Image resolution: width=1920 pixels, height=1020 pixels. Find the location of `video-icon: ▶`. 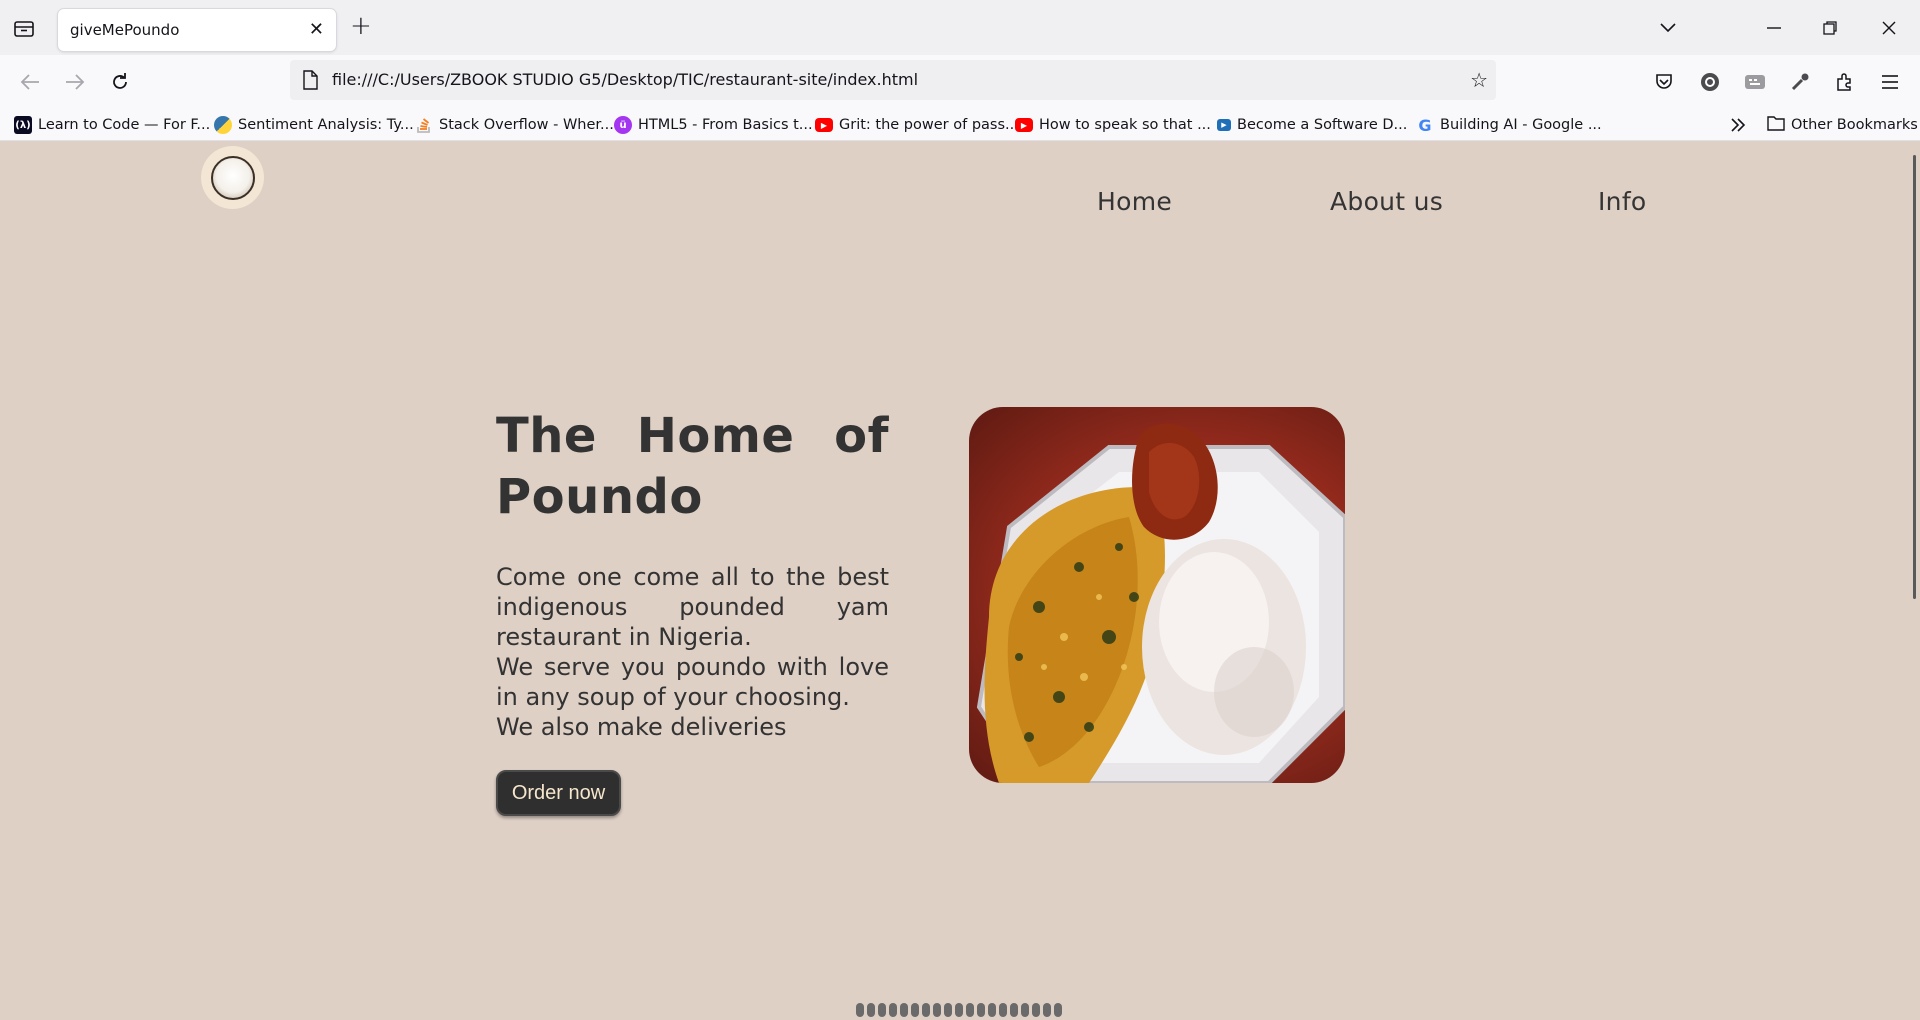

video-icon: ▶ is located at coordinates (1224, 125).